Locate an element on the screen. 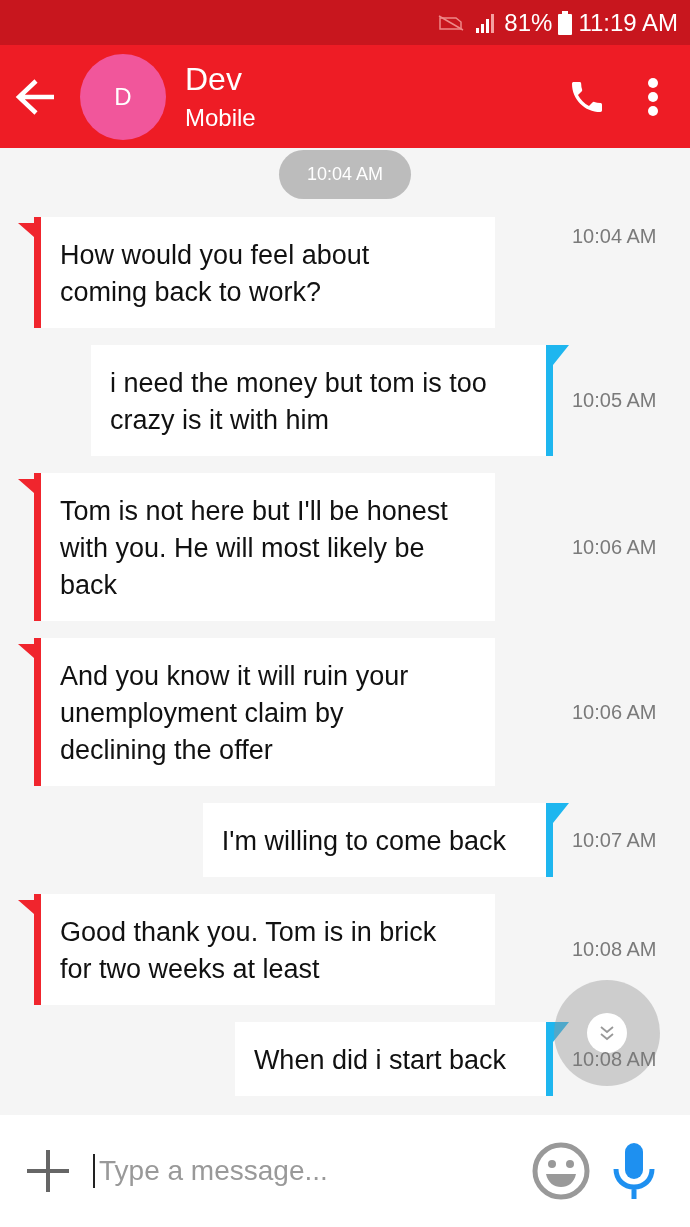 The width and height of the screenshot is (690, 1227). microphone-icon is located at coordinates (634, 1171).